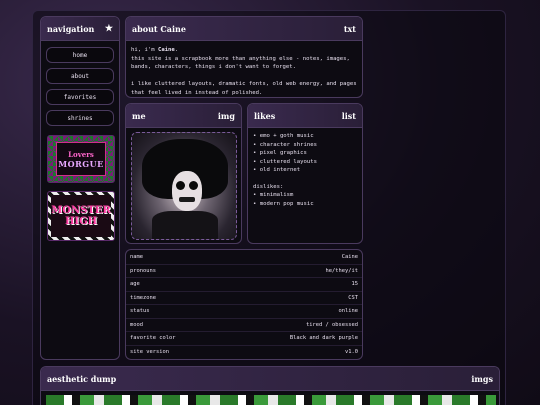  Describe the element at coordinates (226, 115) in the screenshot. I see `me-tag: img` at that location.